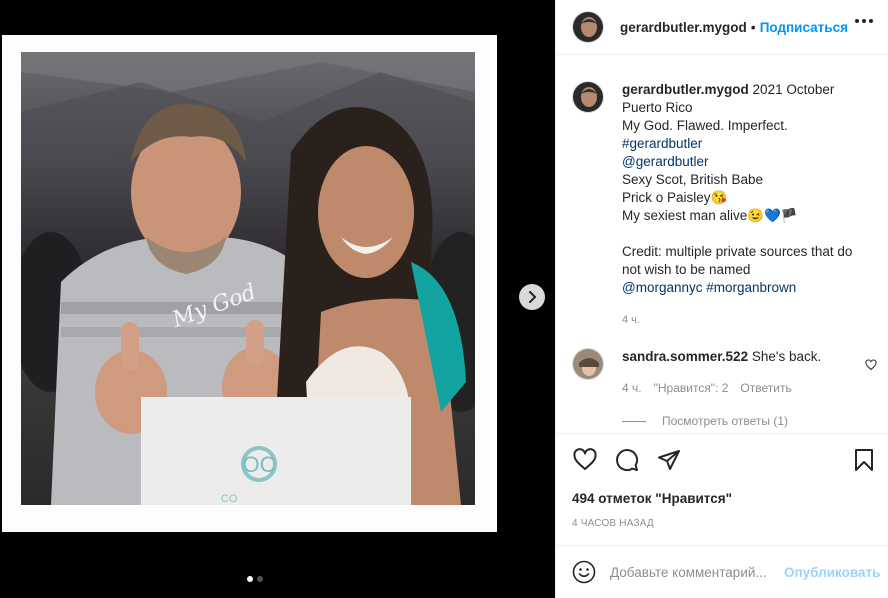 Image resolution: width=888 pixels, height=598 pixels. What do you see at coordinates (662, 143) in the screenshot?
I see `caption-tag: #gerardbutler` at bounding box center [662, 143].